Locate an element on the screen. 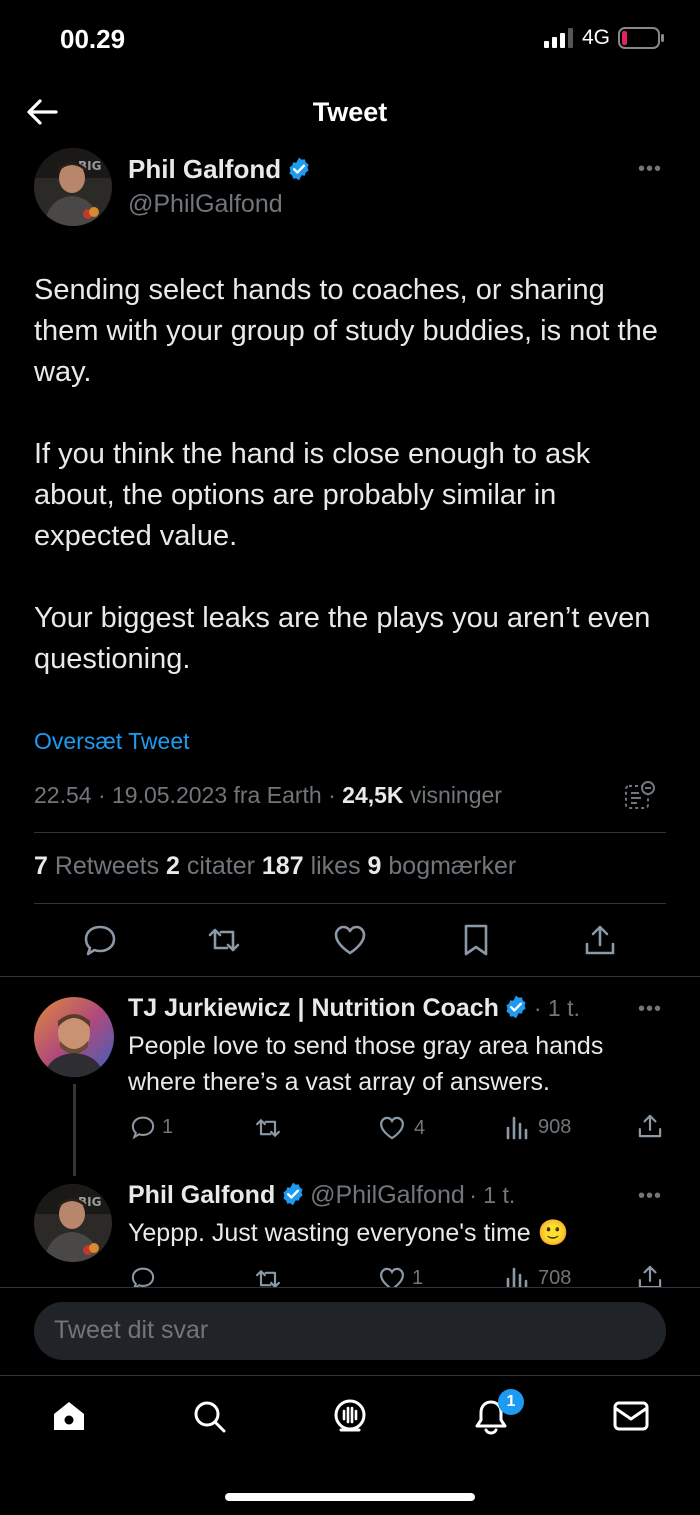 This screenshot has height=1515, width=700. reply-author-name: Phil Galfond is located at coordinates (201, 1195).